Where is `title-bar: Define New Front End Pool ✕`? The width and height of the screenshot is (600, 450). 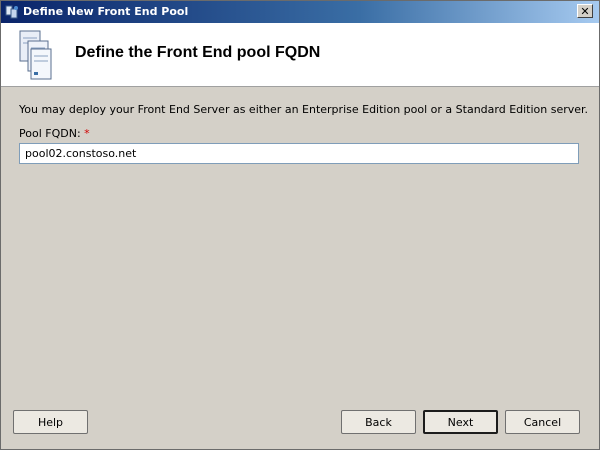
title-bar: Define New Front End Pool ✕ is located at coordinates (300, 12).